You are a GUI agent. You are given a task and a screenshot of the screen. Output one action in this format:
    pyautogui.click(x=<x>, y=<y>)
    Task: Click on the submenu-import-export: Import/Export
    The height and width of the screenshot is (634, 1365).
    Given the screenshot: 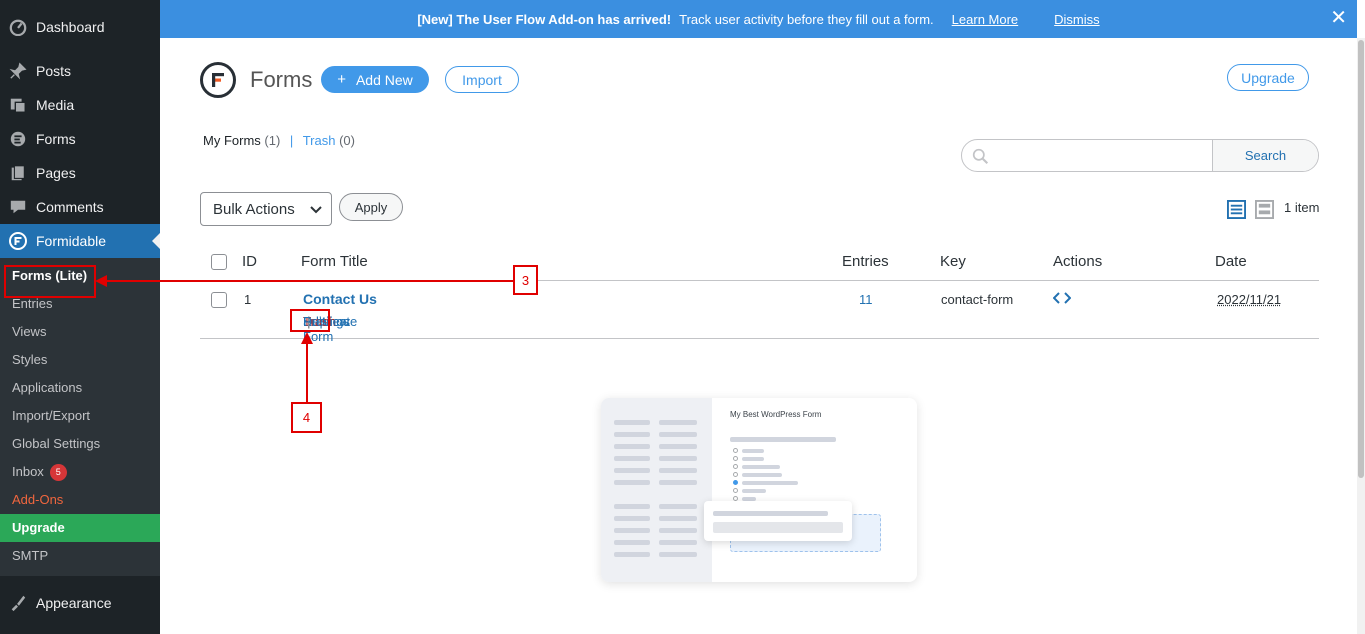 What is the action you would take?
    pyautogui.click(x=80, y=416)
    